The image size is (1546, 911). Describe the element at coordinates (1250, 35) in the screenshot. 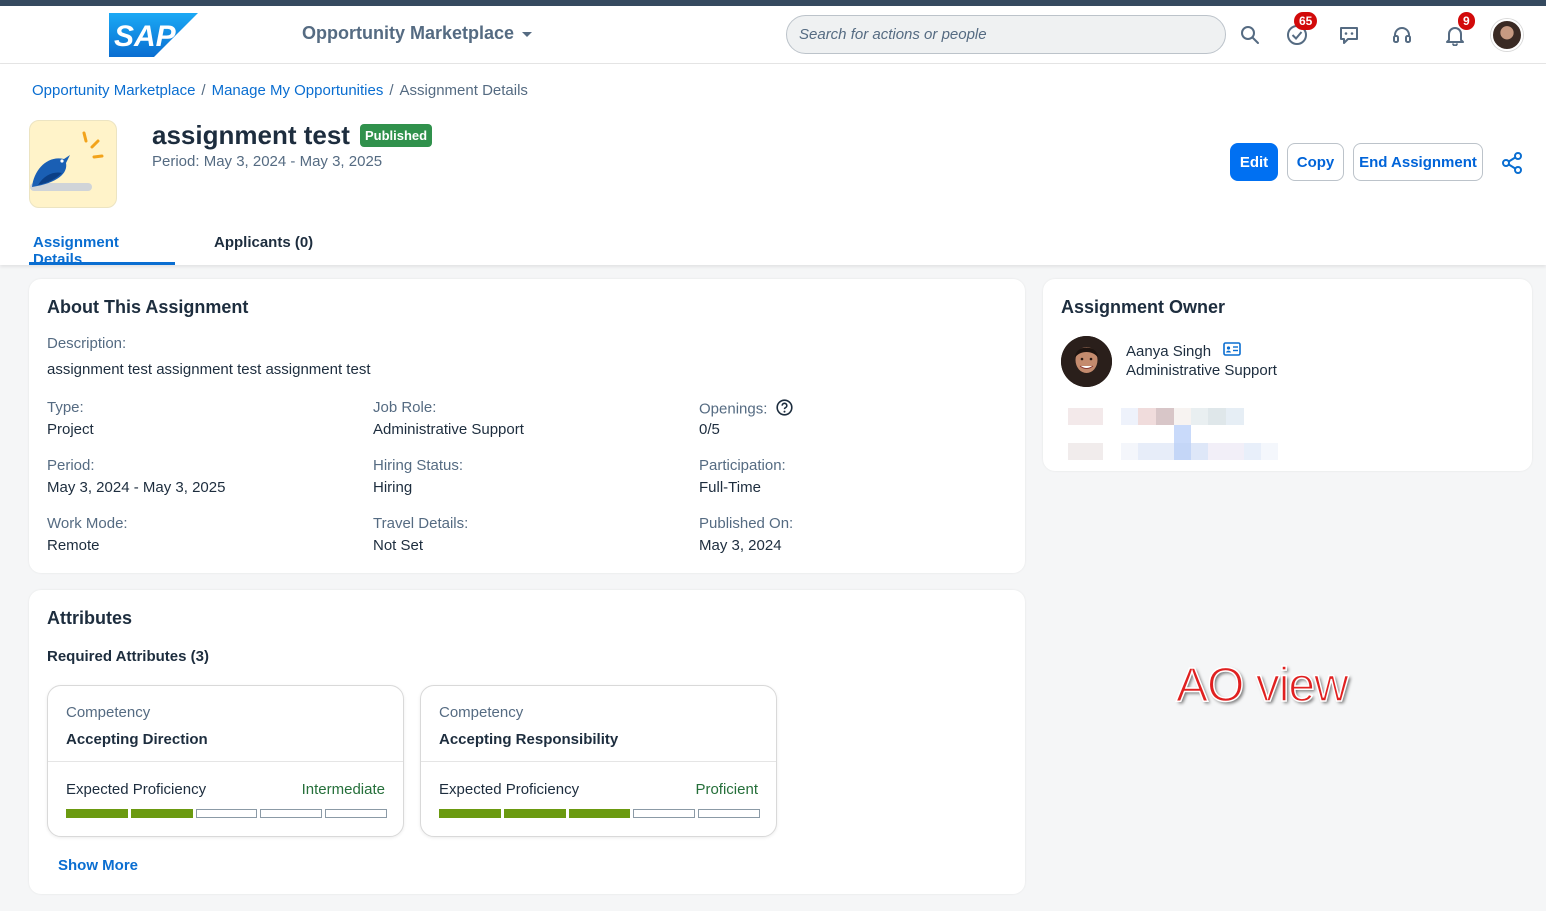

I see `search-icon` at that location.